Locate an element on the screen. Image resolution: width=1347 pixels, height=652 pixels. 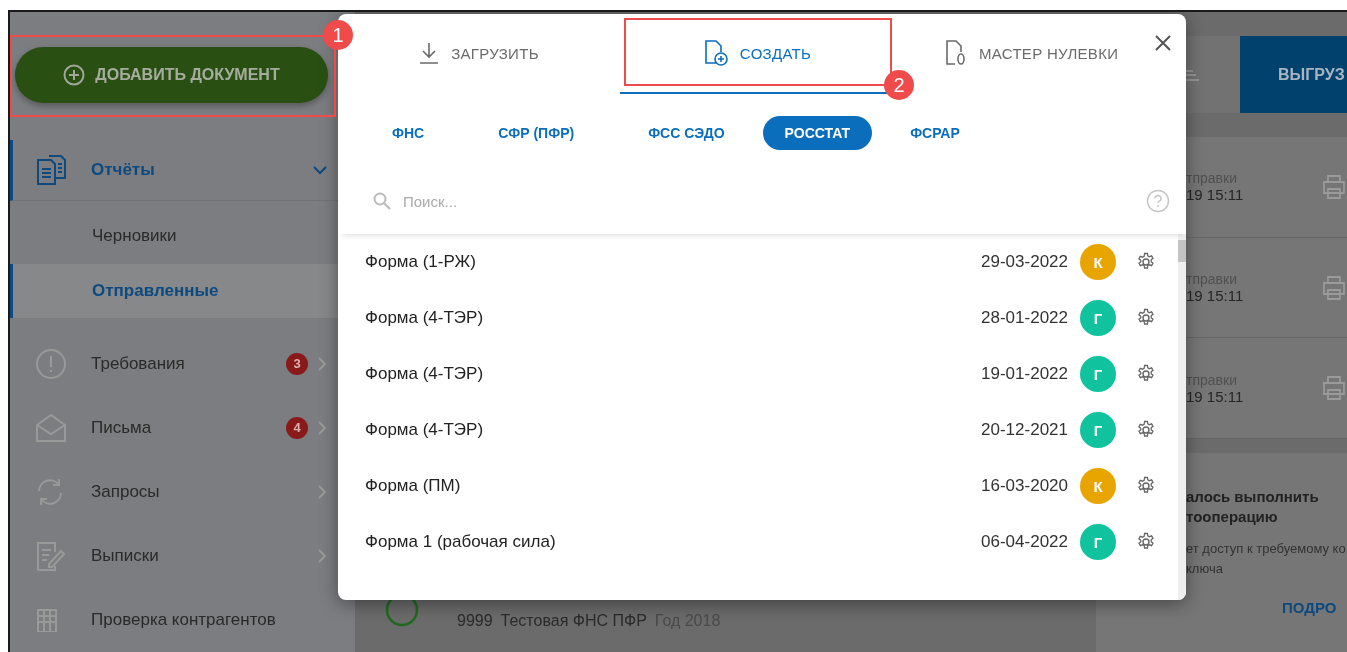
documents-icon is located at coordinates (52, 170).